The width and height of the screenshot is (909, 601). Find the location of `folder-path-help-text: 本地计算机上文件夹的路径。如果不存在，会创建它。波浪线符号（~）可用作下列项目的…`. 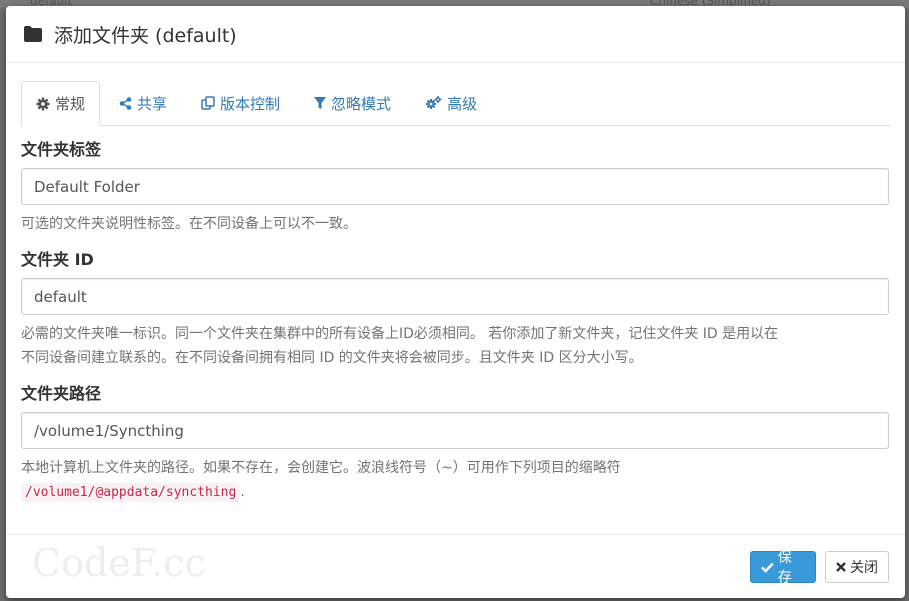

folder-path-help-text: 本地计算机上文件夹的路径。如果不存在，会创建它。波浪线符号（~）可用作下列项目的… is located at coordinates (321, 468).